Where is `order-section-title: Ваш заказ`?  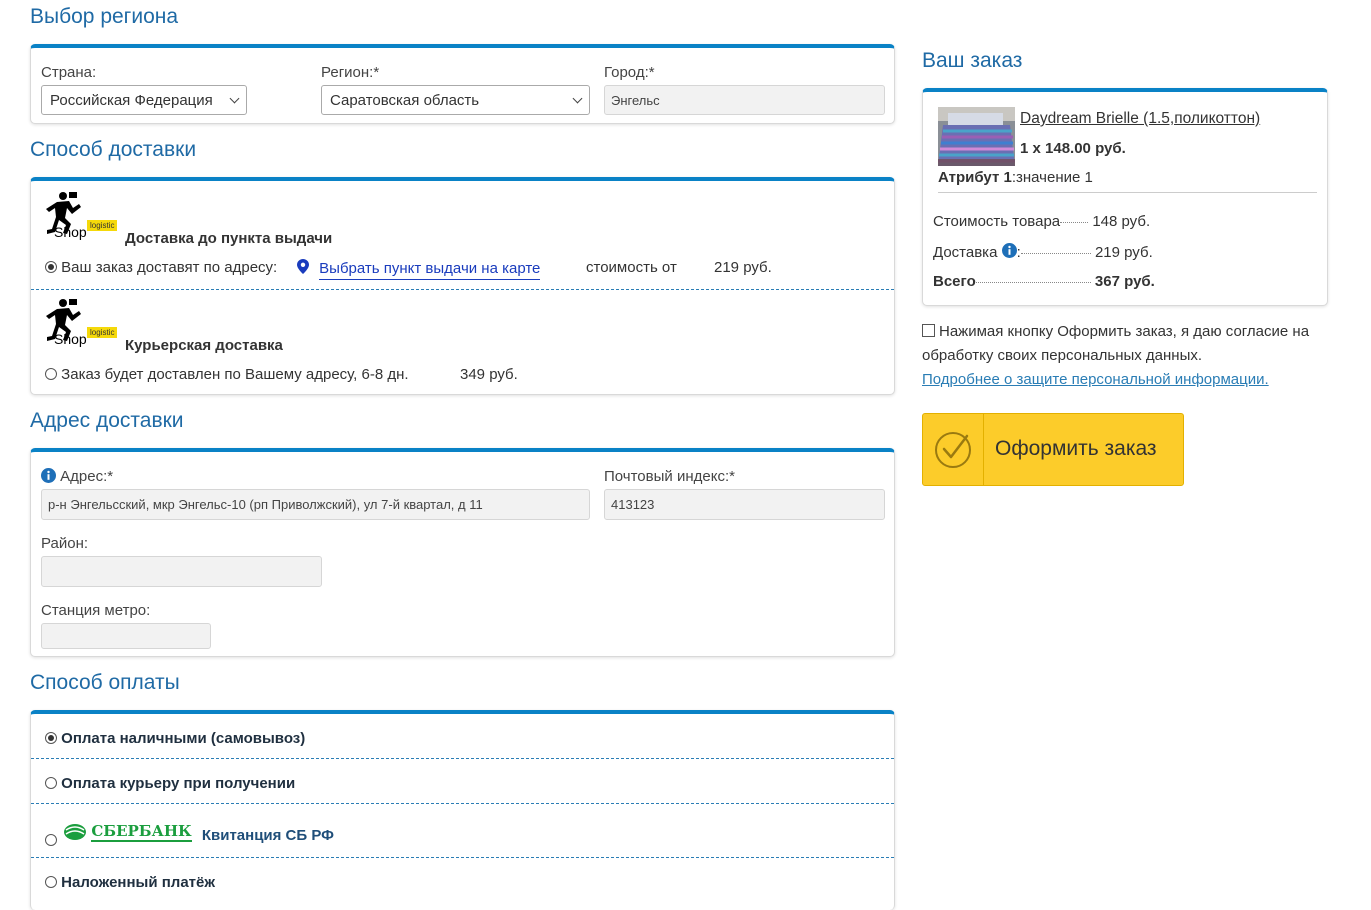 order-section-title: Ваш заказ is located at coordinates (972, 60).